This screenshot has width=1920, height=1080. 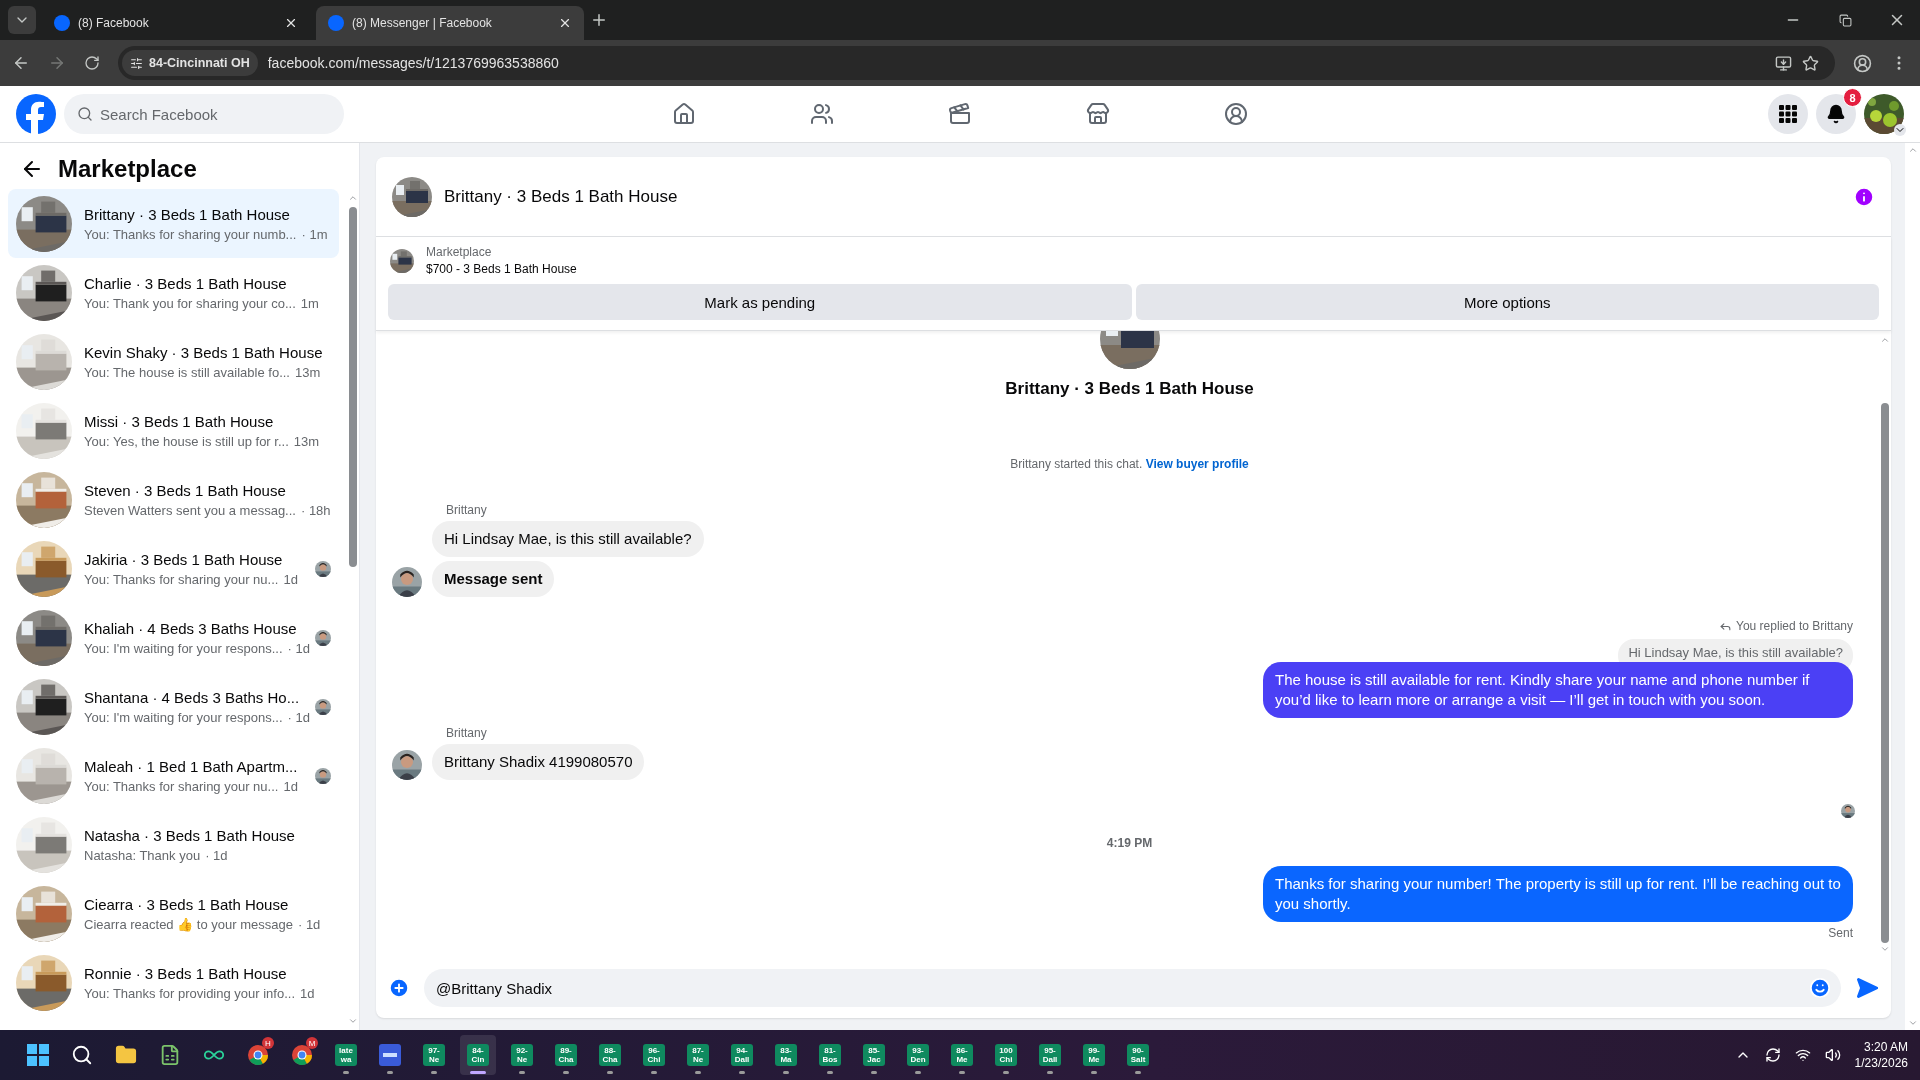 What do you see at coordinates (566, 1055) in the screenshot?
I see `app-tile: 89- Cha` at bounding box center [566, 1055].